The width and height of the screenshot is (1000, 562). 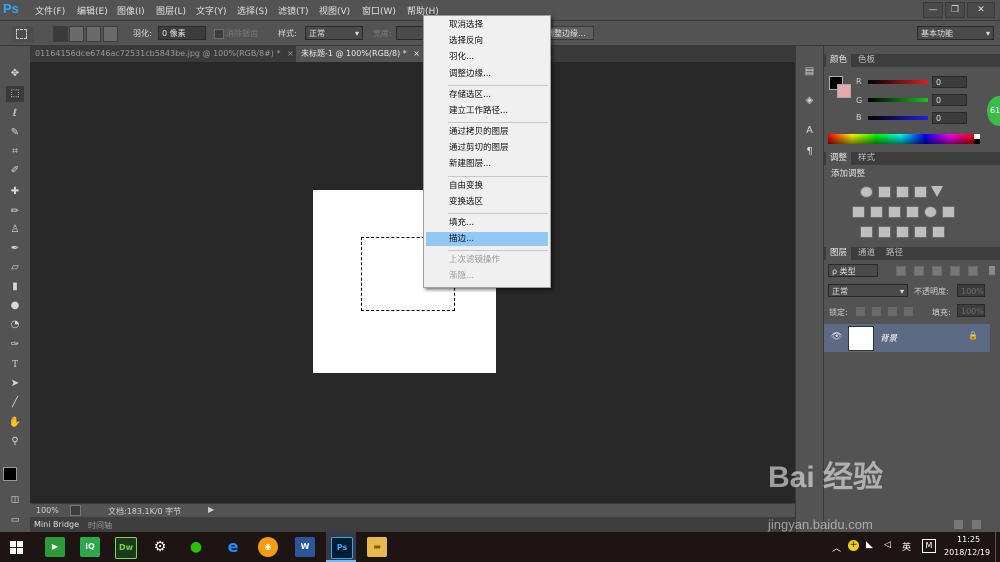 What do you see at coordinates (949, 82) in the screenshot?
I see `channel-r-value: 0` at bounding box center [949, 82].